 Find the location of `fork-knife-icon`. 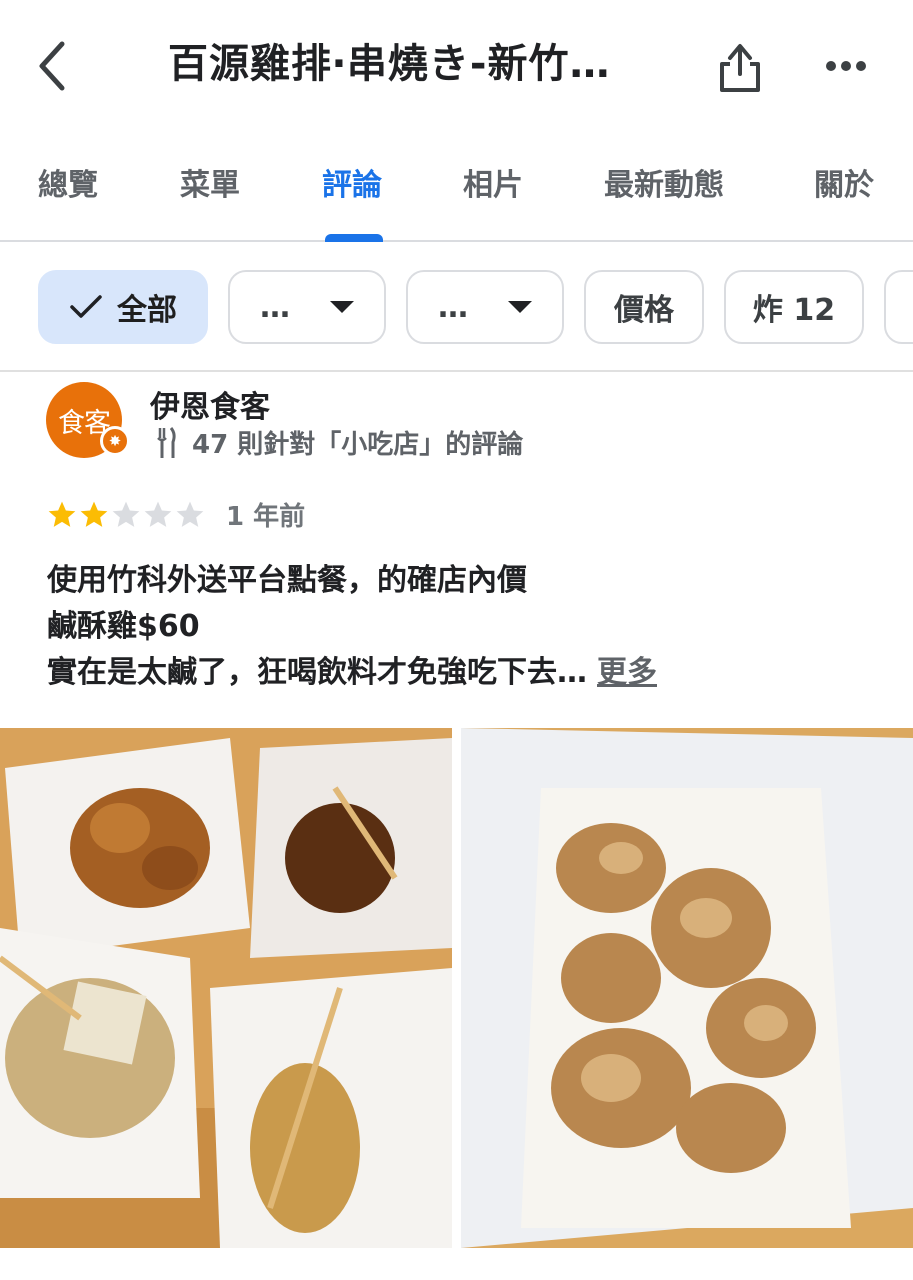

fork-knife-icon is located at coordinates (167, 443).